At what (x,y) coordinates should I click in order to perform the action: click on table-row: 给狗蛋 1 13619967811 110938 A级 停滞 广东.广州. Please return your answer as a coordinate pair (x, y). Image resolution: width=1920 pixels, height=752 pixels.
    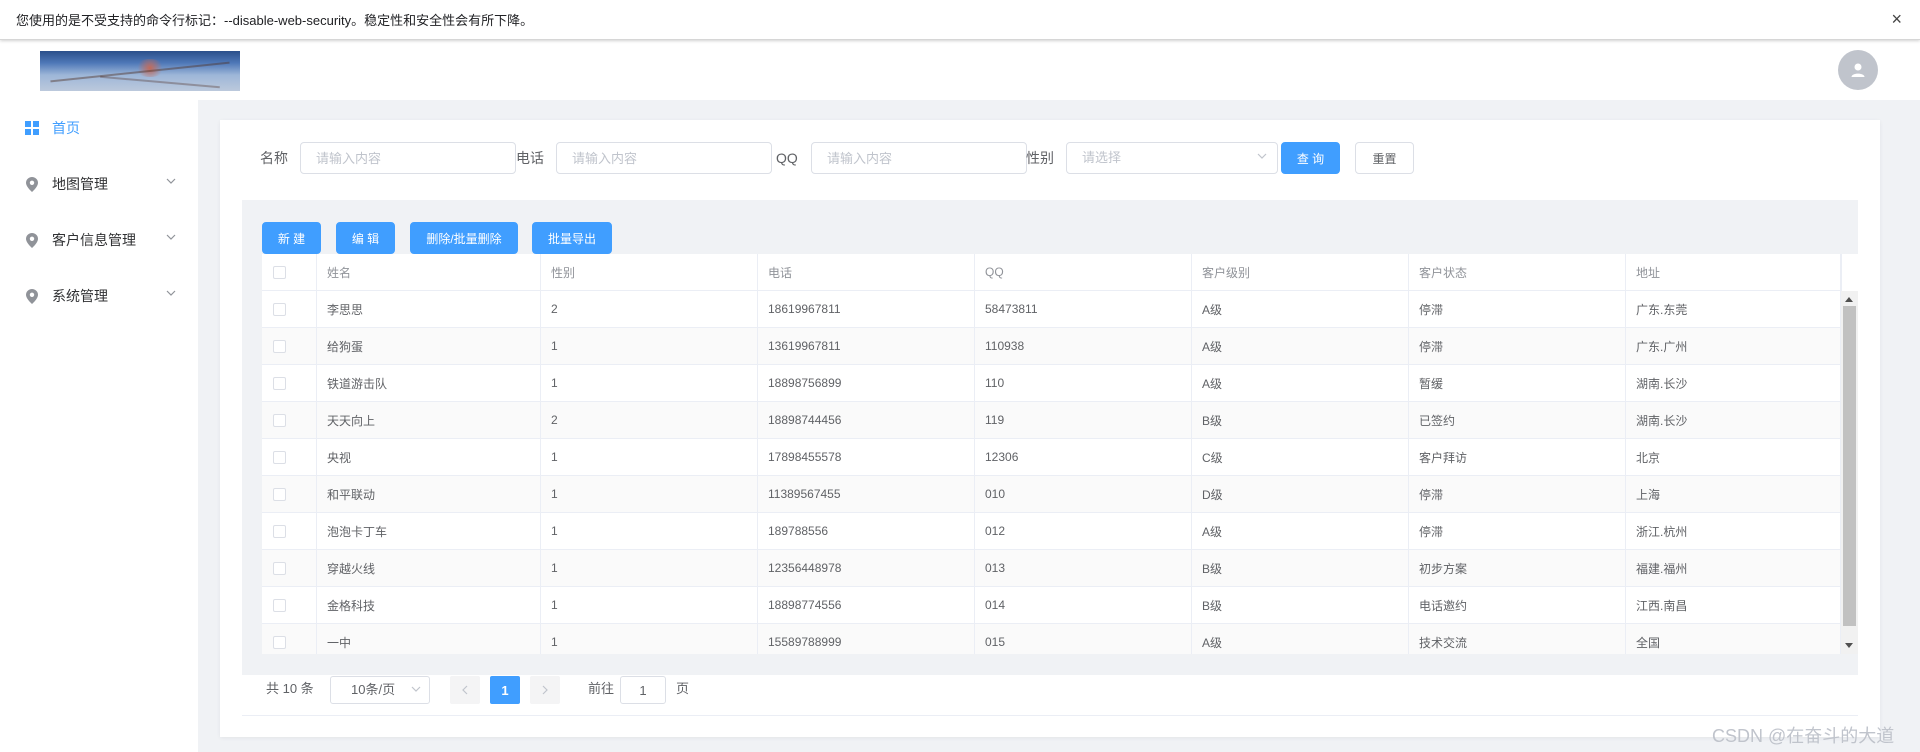
    Looking at the image, I should click on (1060, 346).